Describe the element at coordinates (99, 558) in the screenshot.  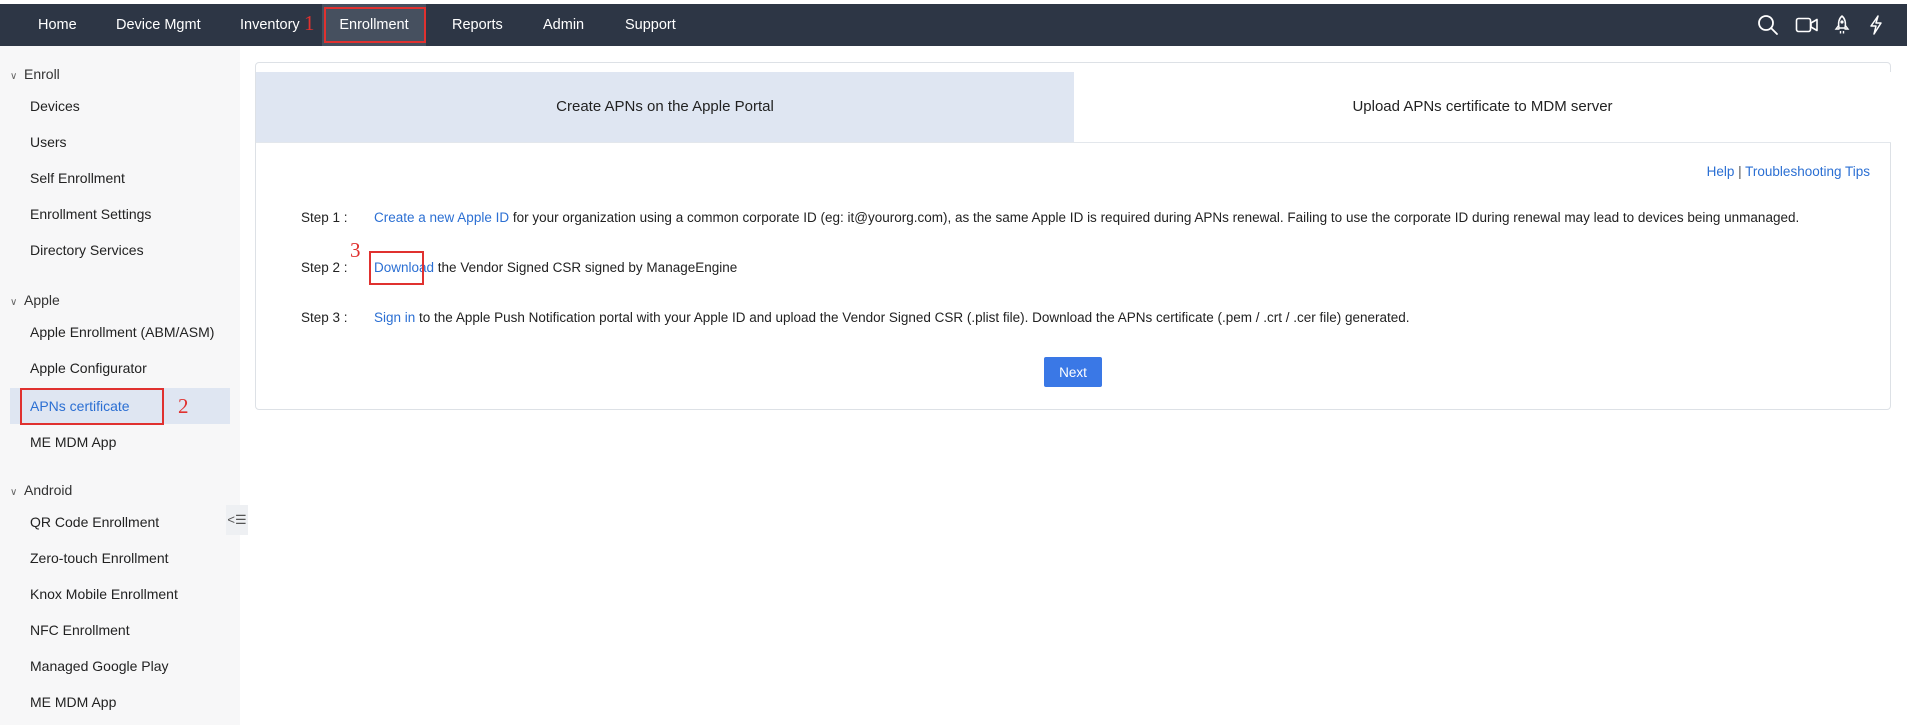
I see `sidebar-item-zero-touch-enrollment: Zero-touch Enrollment` at that location.